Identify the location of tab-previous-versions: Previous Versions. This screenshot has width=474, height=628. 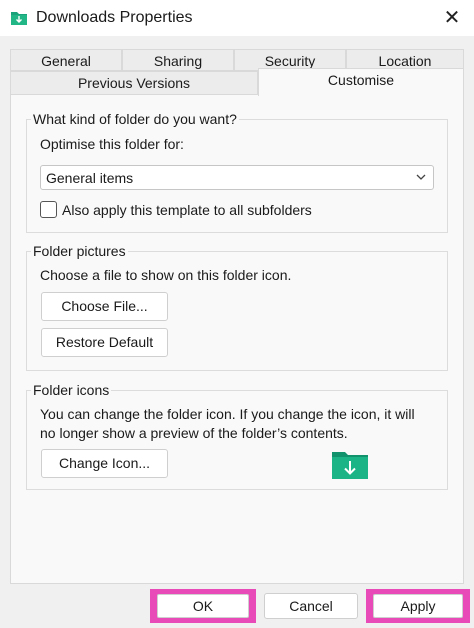
(134, 83).